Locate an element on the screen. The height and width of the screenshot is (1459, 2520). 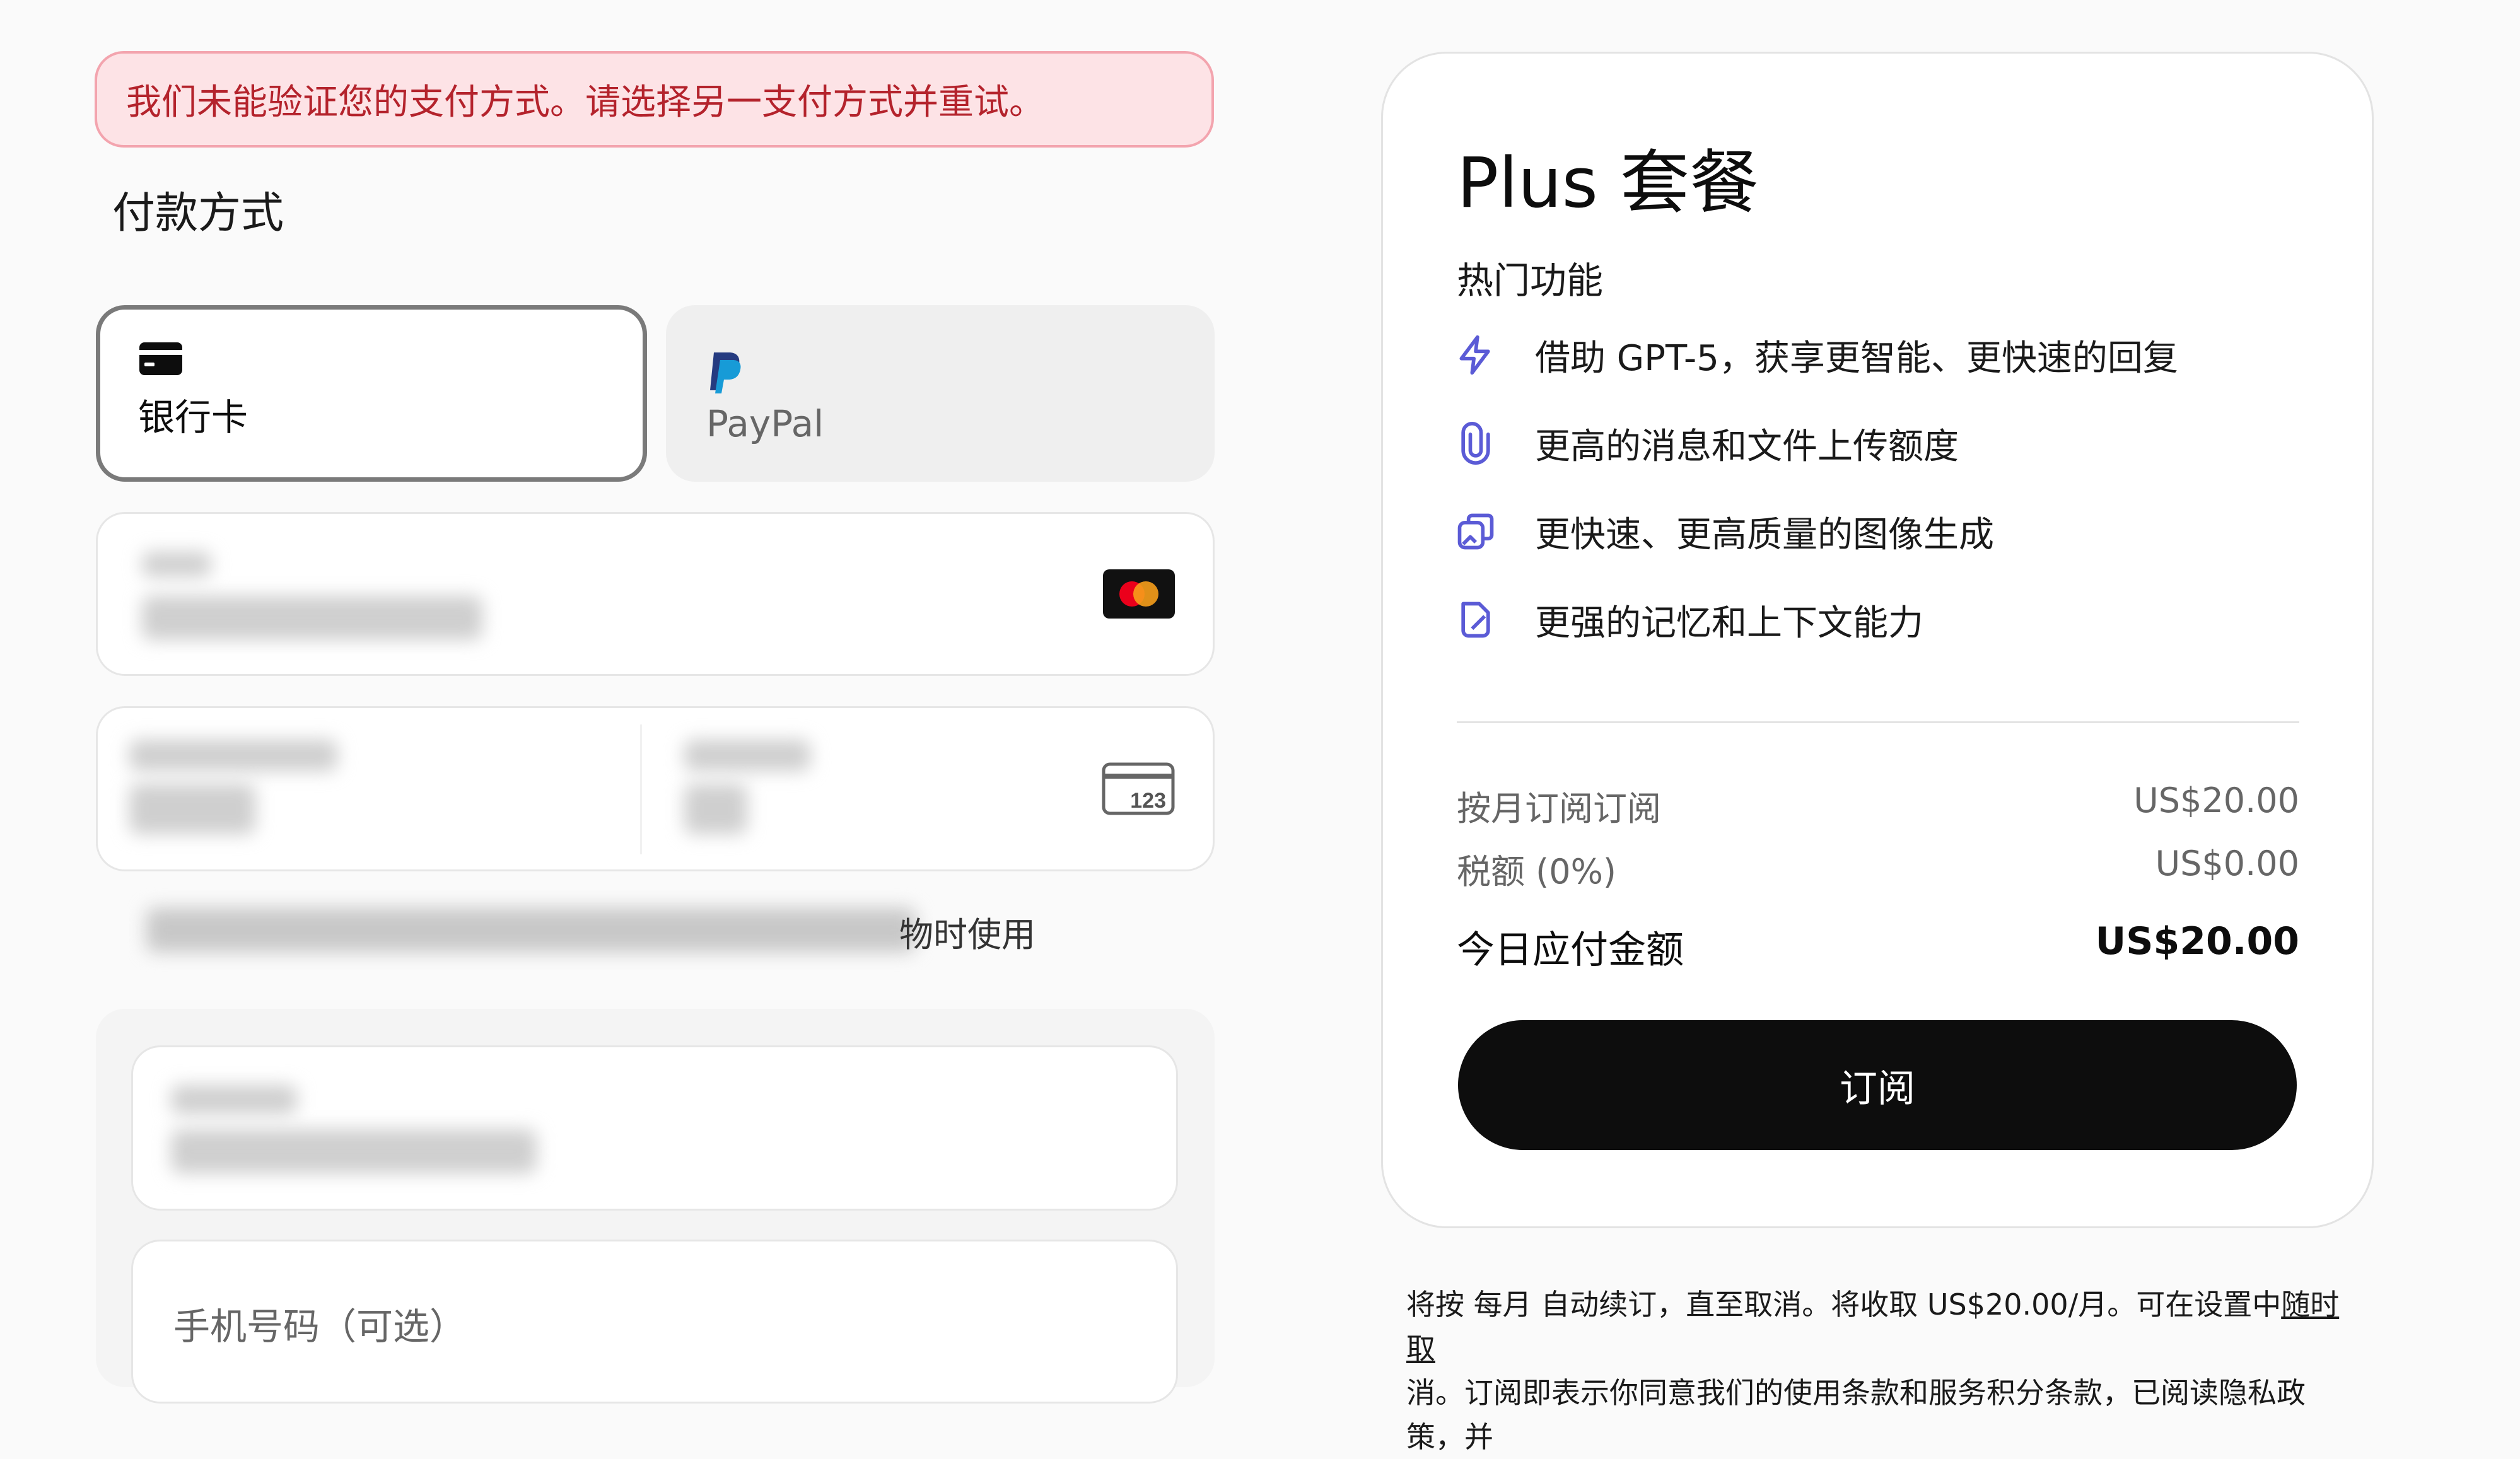
card-number-field is located at coordinates (655, 594).